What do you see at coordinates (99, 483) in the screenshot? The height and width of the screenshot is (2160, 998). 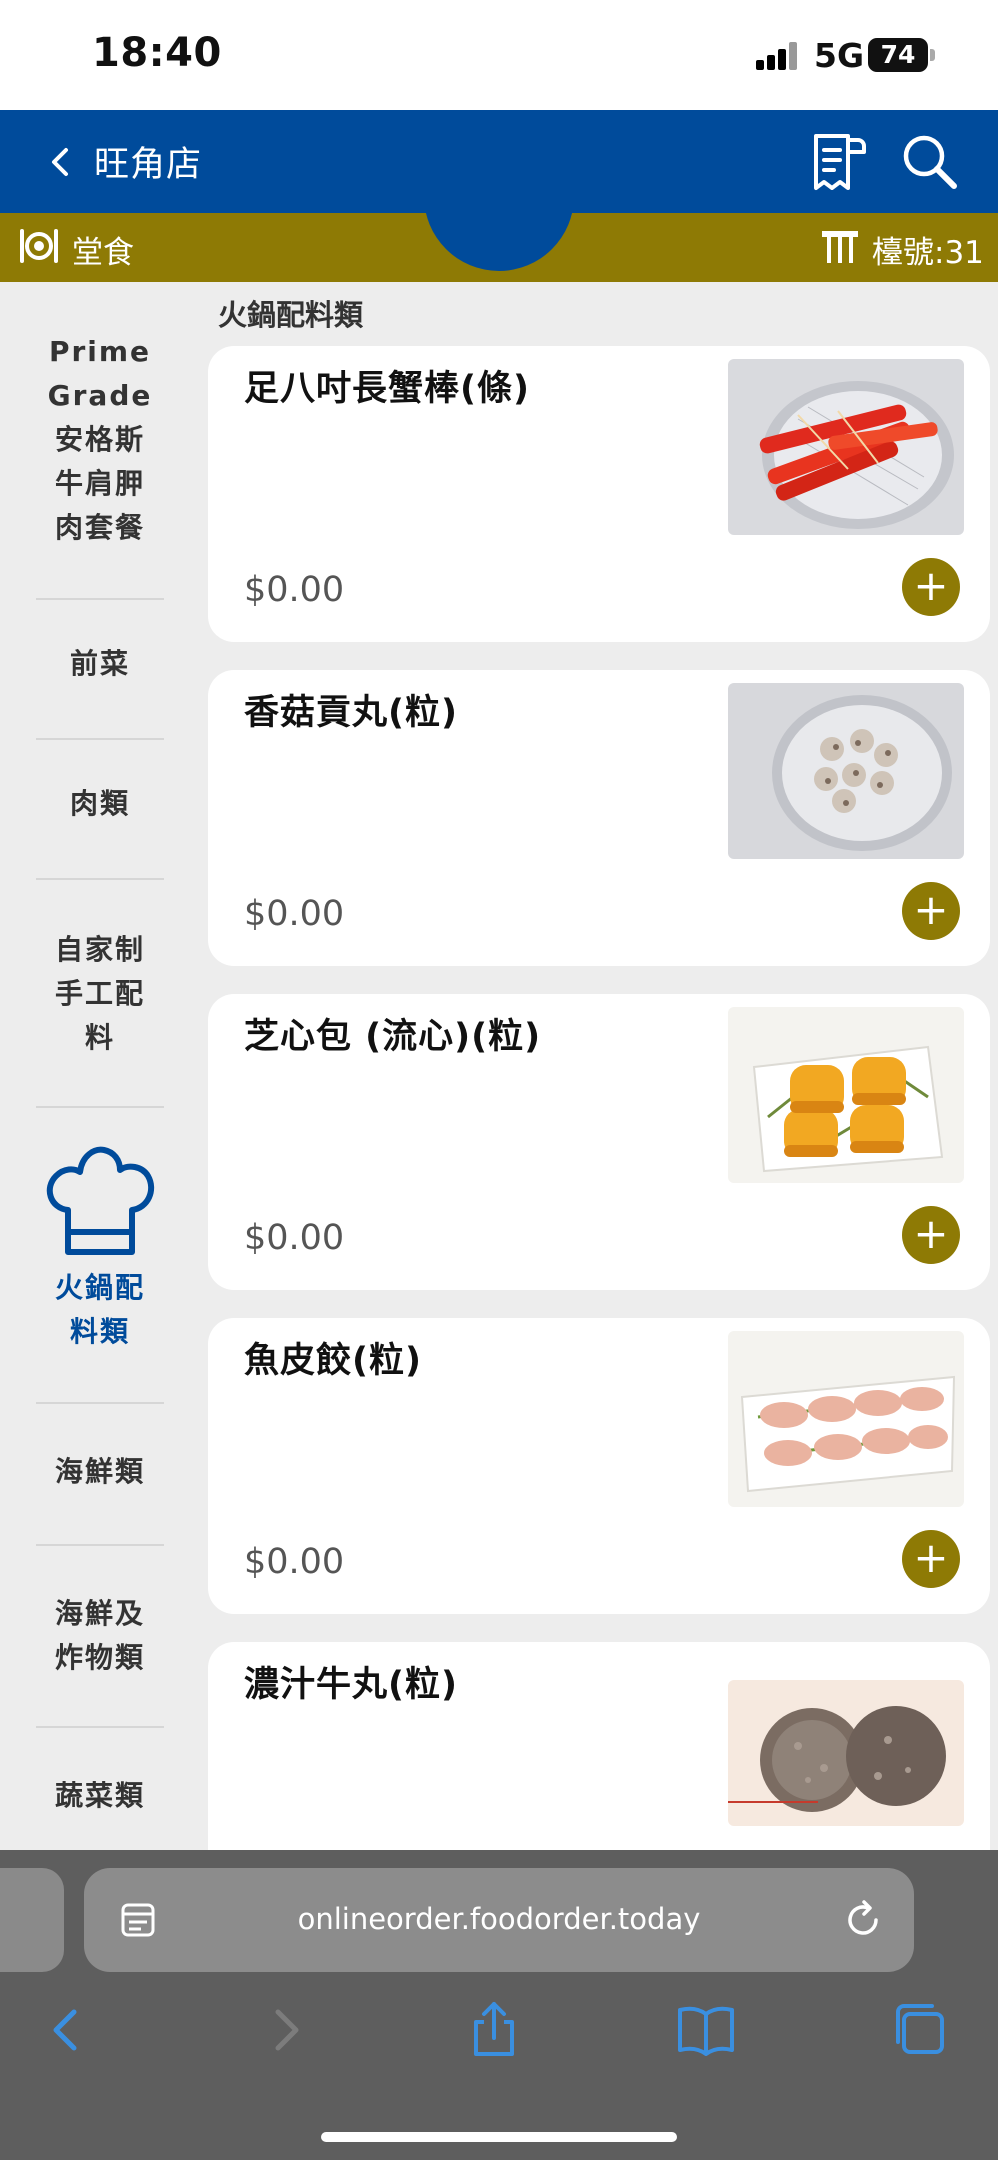 I see `sidebar-item-label: 牛肩胛` at bounding box center [99, 483].